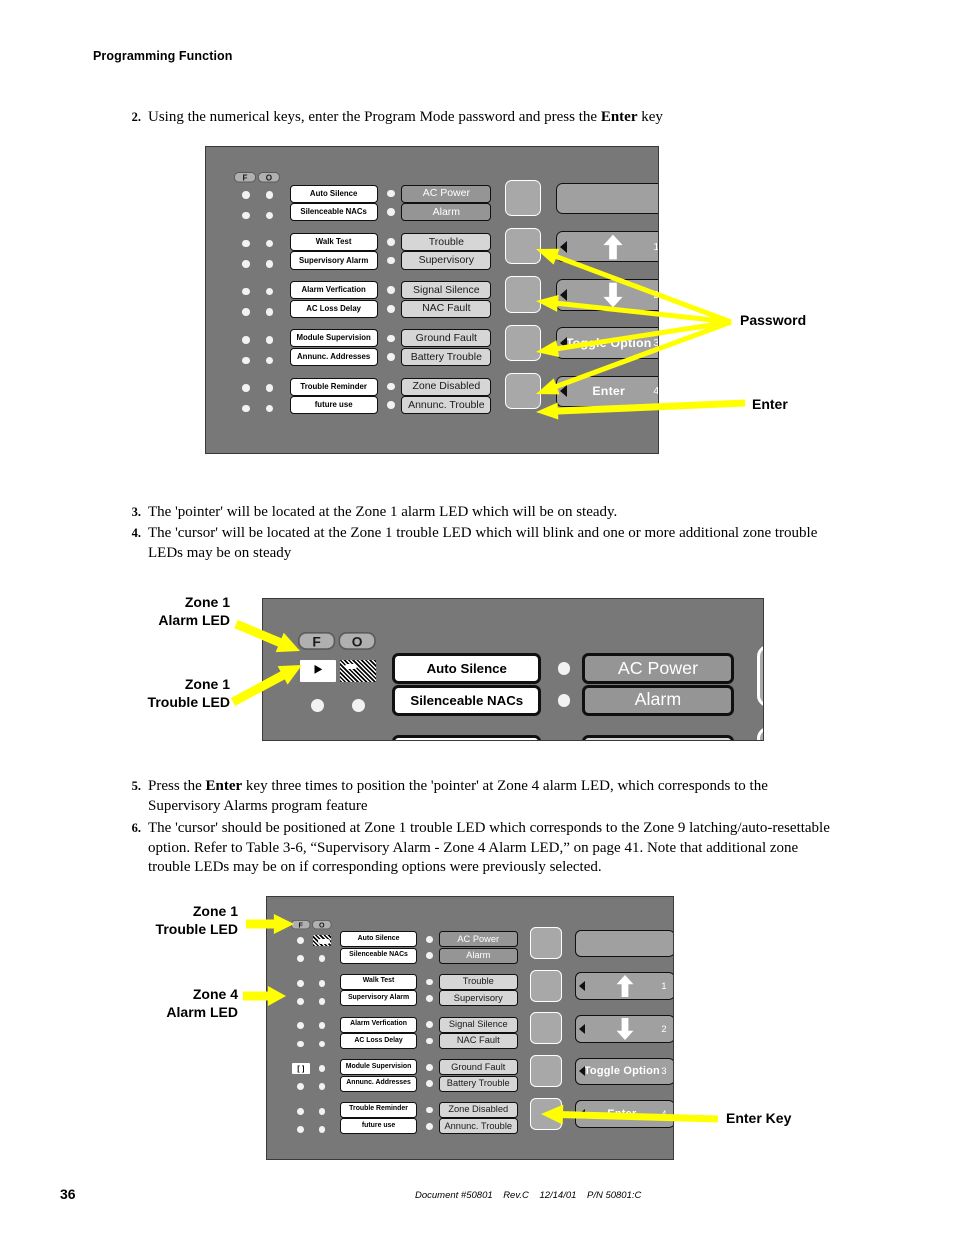  Describe the element at coordinates (269, 264) in the screenshot. I see `led-o-row4` at that location.